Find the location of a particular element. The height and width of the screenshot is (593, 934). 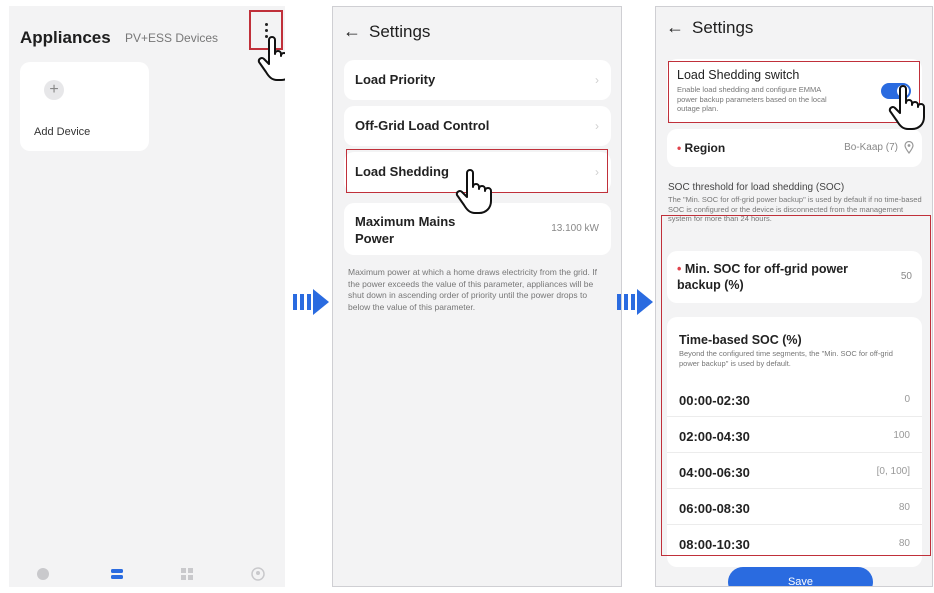

max-power-label: Maximum Mains Power is located at coordinates (405, 230).